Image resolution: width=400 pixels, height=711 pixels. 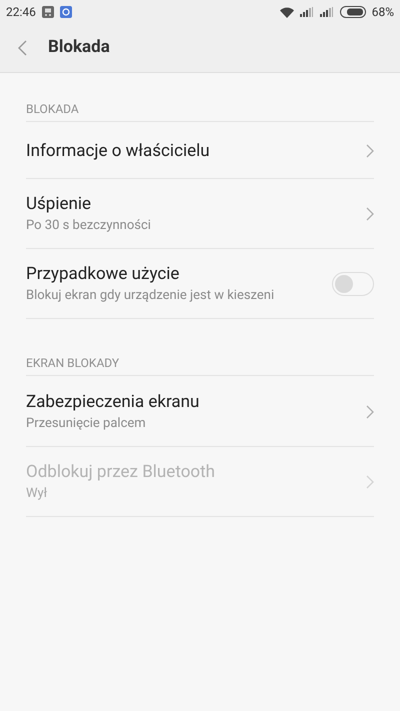 I want to click on section-header: EKRAN BLOKADY, so click(x=200, y=365).